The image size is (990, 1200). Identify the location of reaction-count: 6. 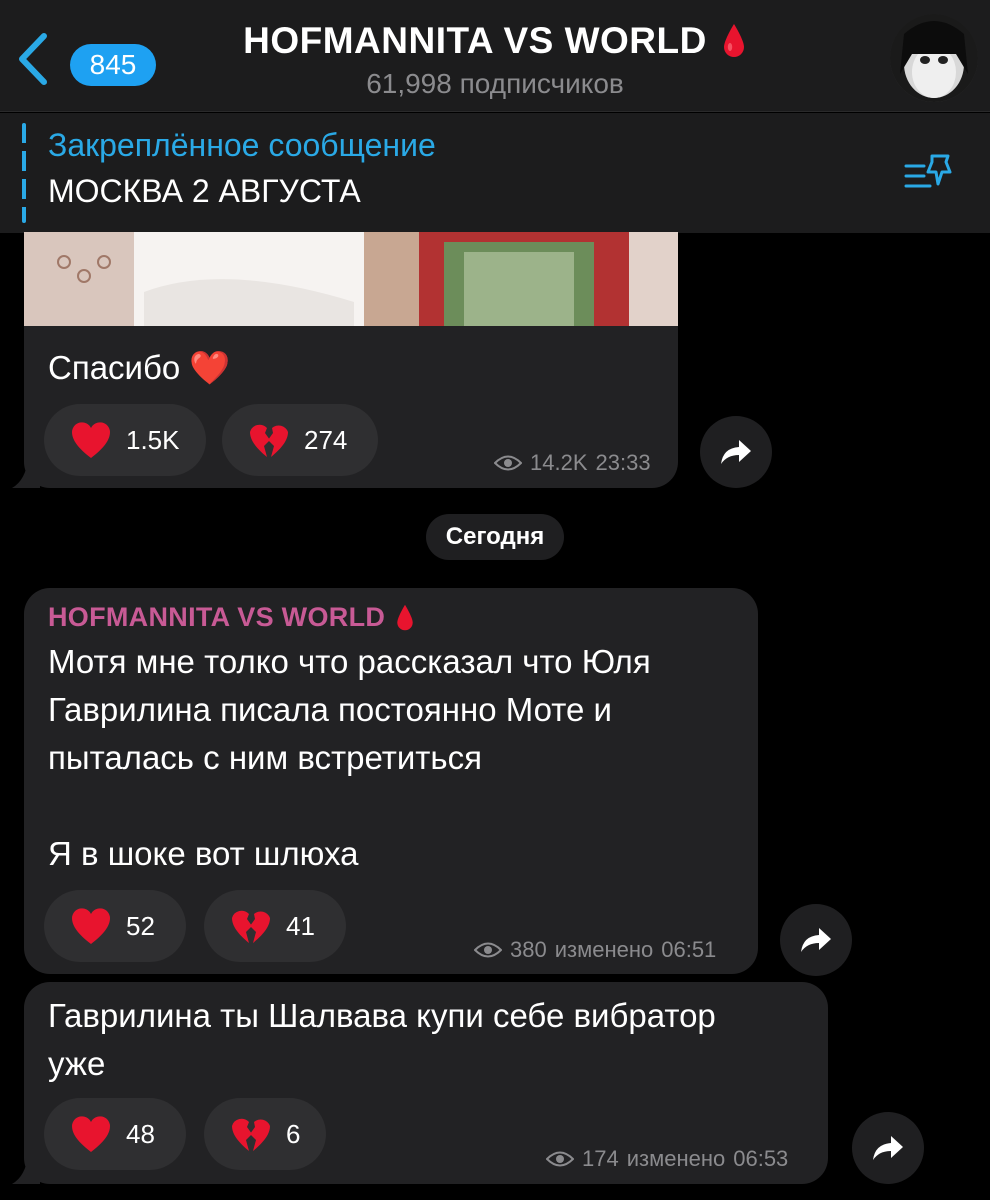
(293, 1133).